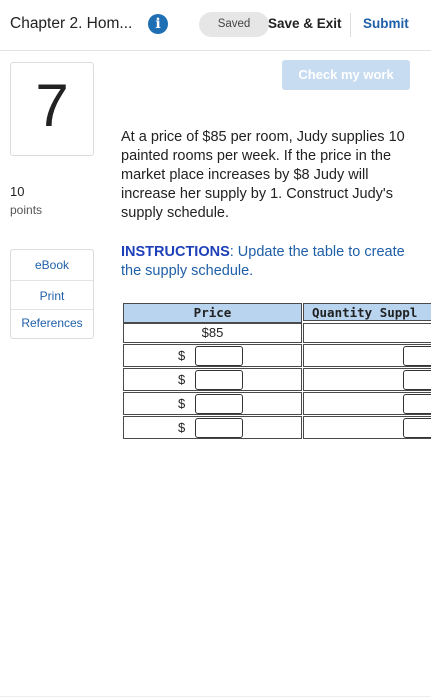 Image resolution: width=431 pixels, height=700 pixels. I want to click on info-icon: i, so click(158, 24).